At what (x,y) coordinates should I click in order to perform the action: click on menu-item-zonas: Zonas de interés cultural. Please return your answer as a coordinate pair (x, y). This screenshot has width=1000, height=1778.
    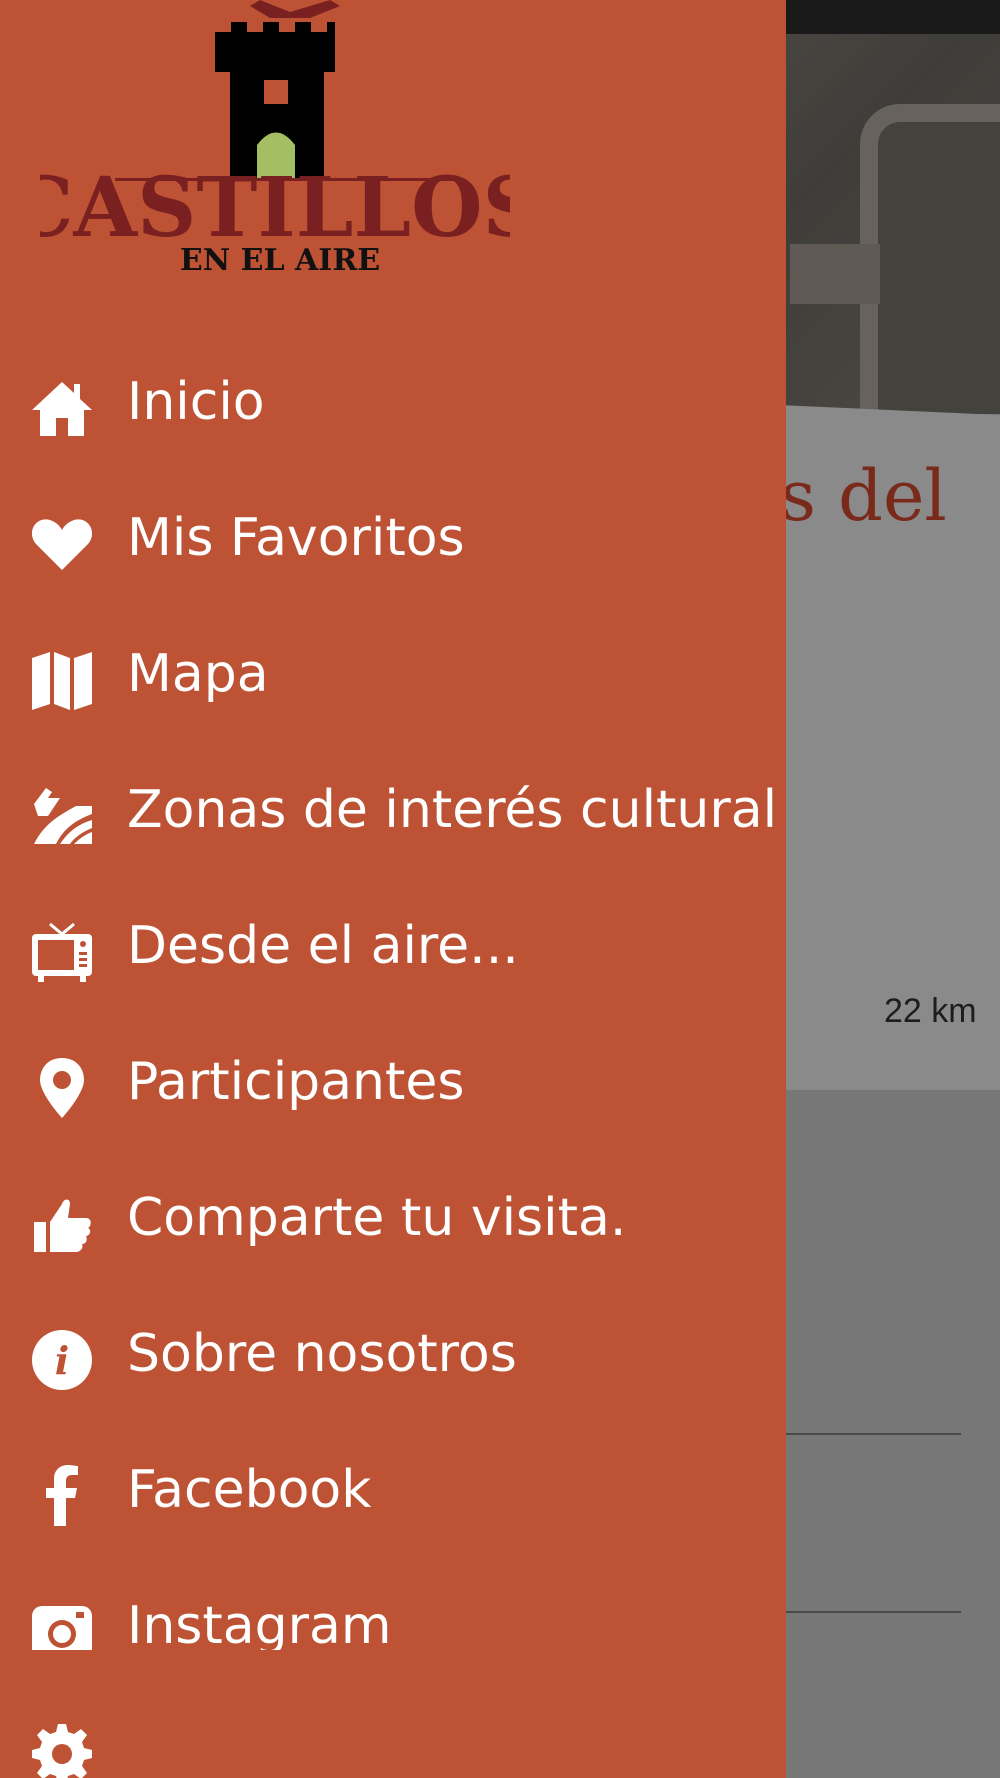
    Looking at the image, I should click on (393, 814).